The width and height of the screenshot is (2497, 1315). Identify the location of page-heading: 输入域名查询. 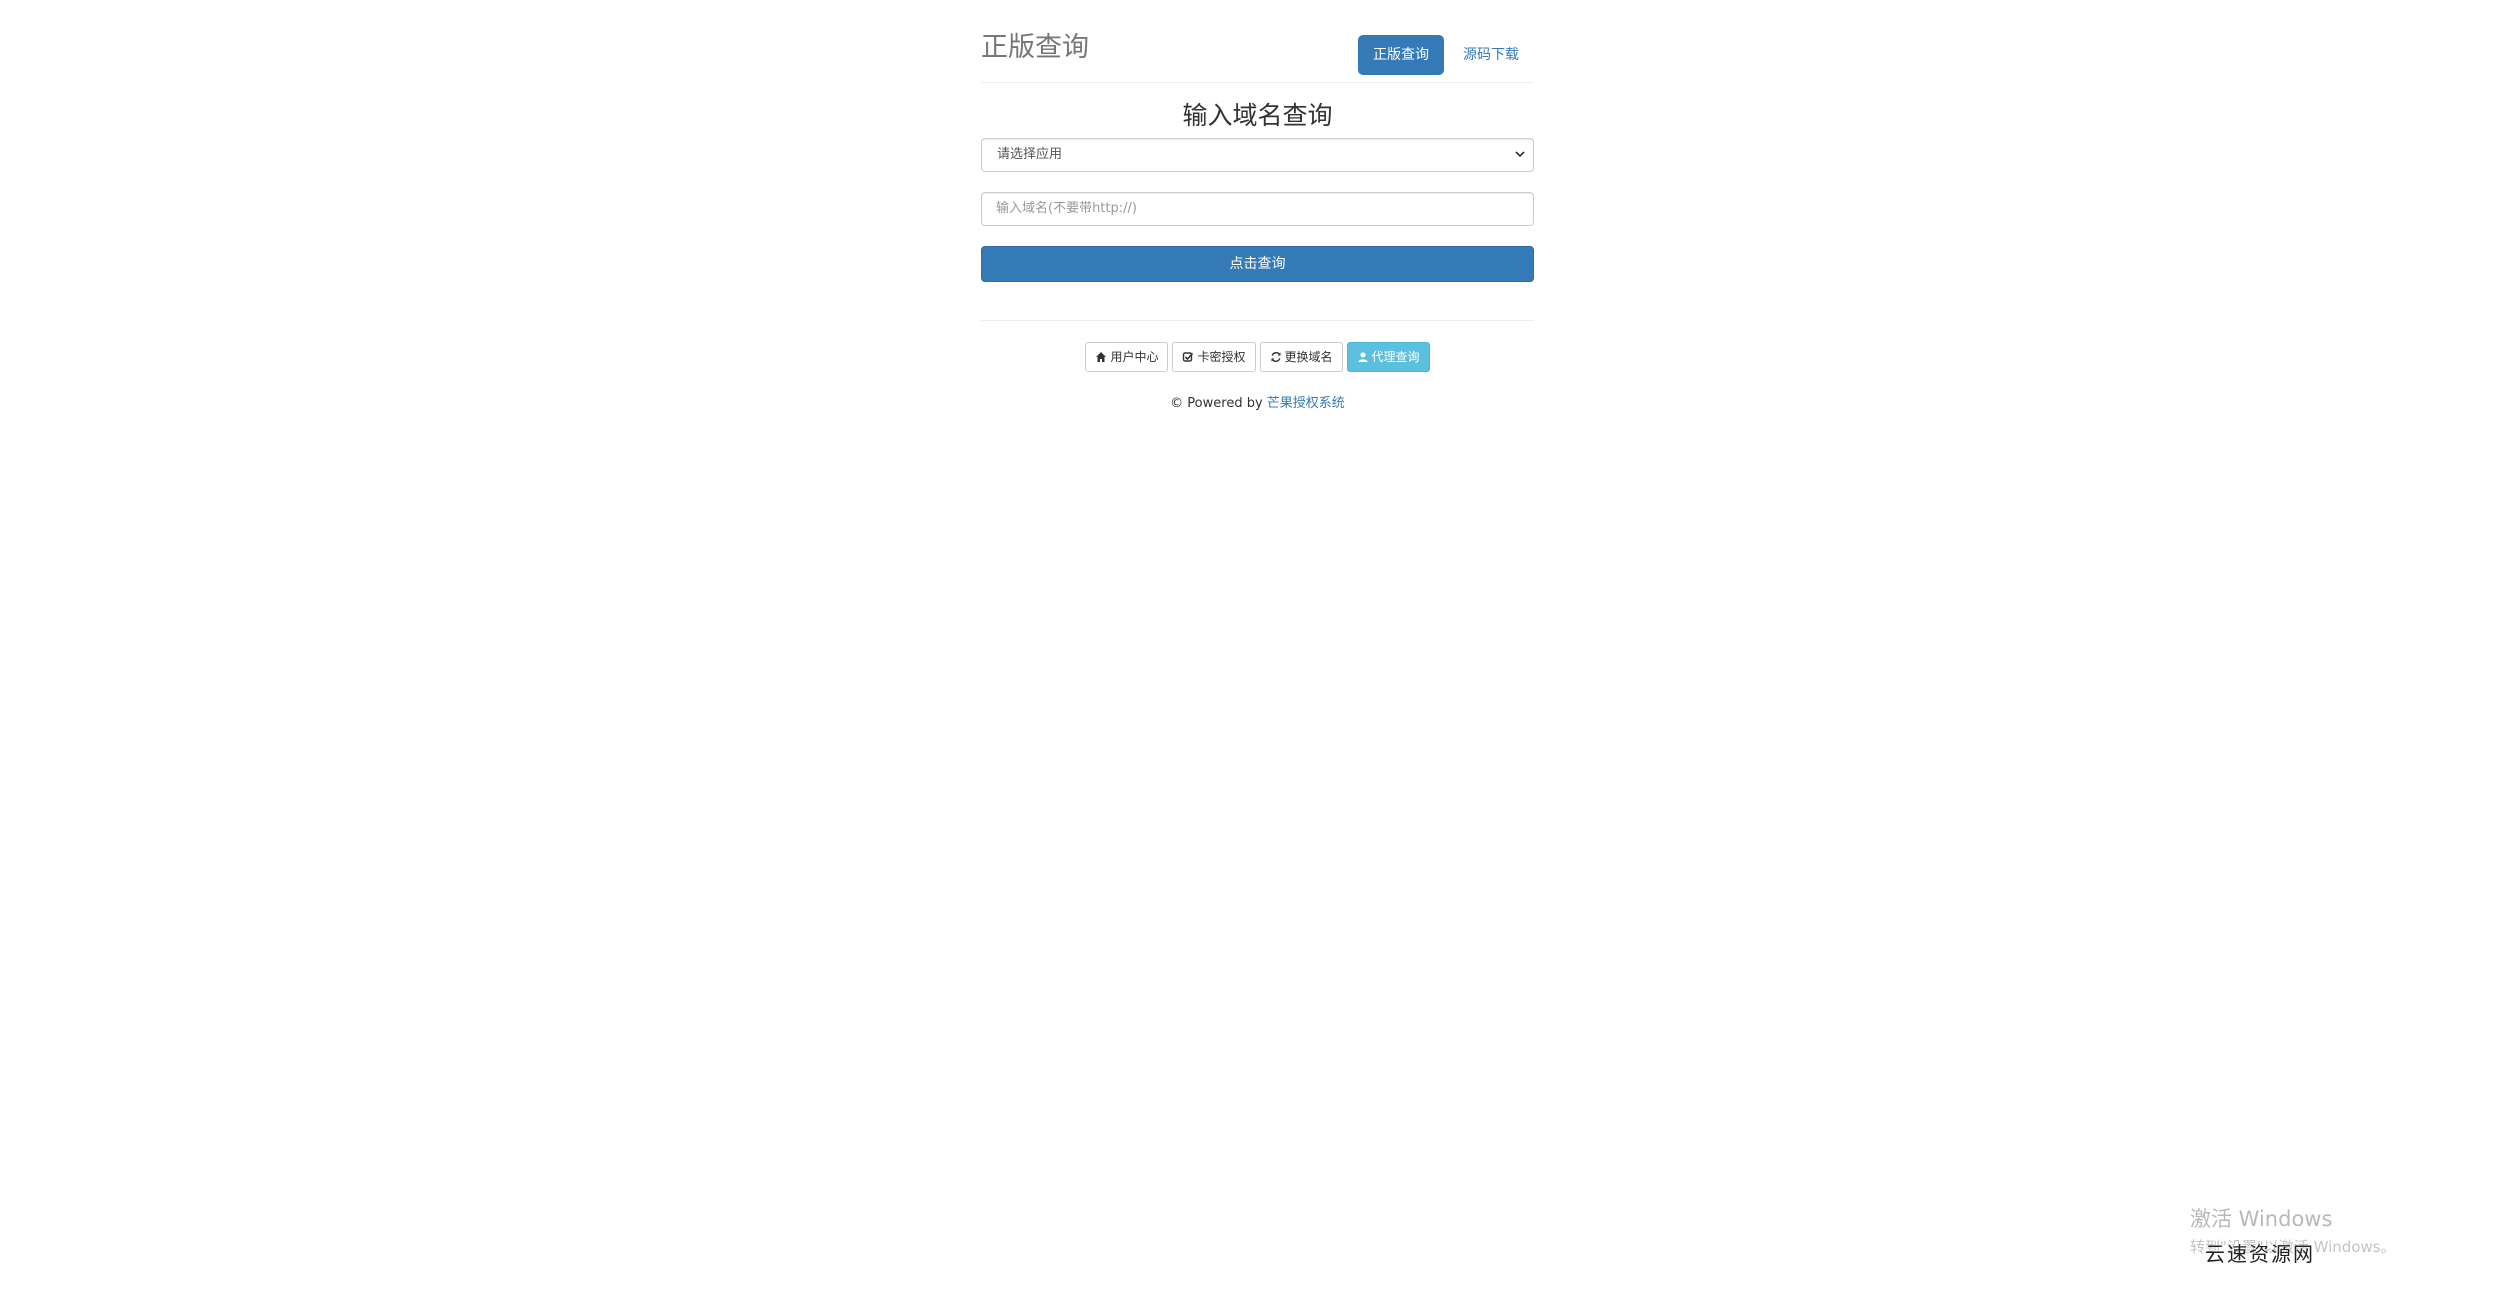
(1257, 115).